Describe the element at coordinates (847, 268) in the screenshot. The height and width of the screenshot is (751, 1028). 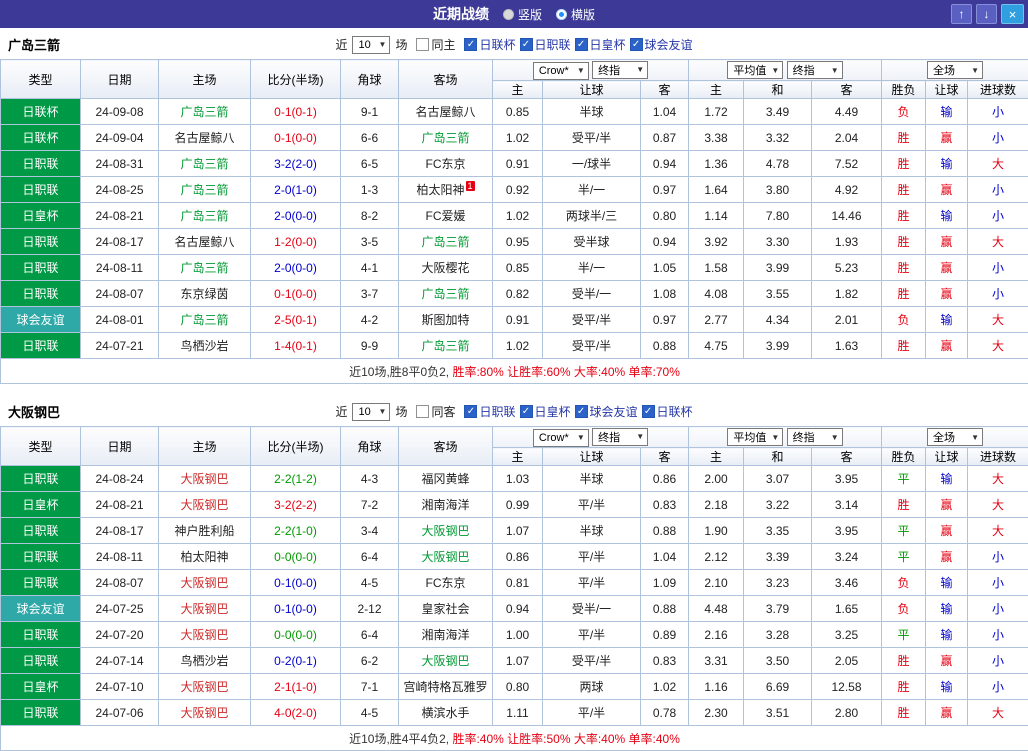
I see `avg-odds-away: 5.23` at that location.